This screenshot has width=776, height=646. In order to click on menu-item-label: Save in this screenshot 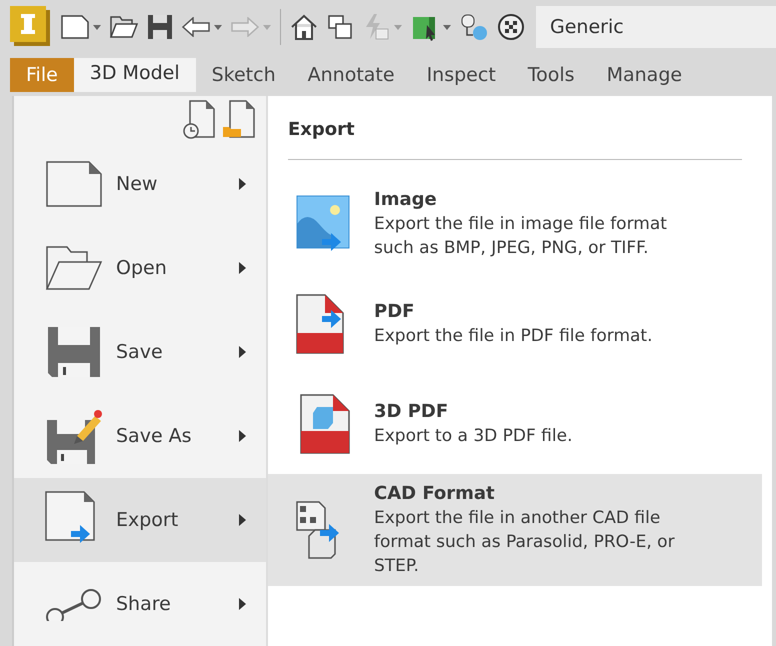, I will do `click(140, 352)`.